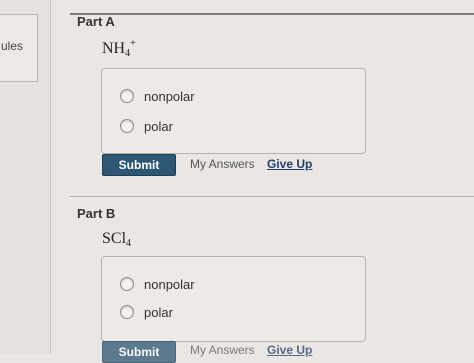 The width and height of the screenshot is (474, 363). I want to click on part-b-option-polar: polar, so click(146, 312).